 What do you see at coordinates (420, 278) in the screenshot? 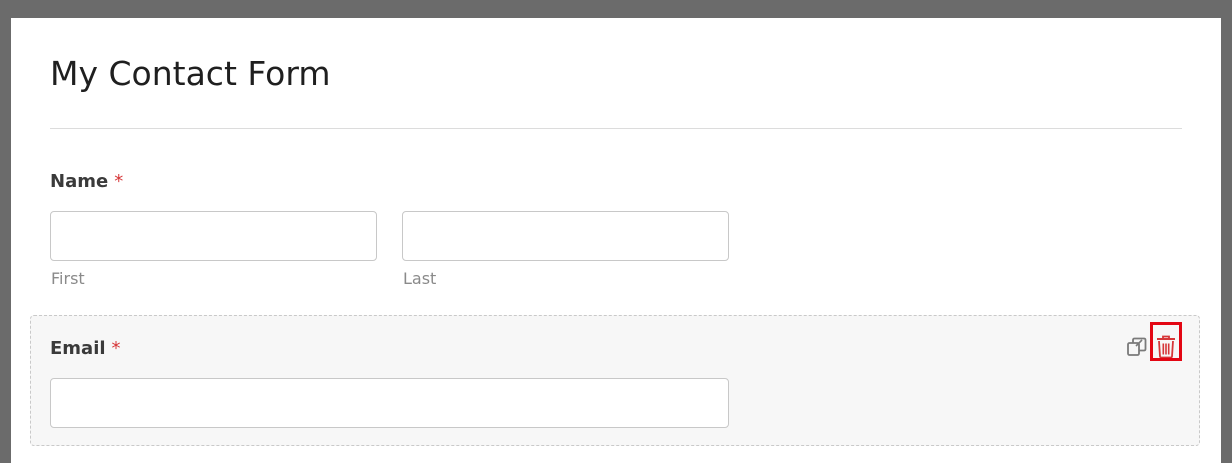
I see `last-name-sublabel: Last` at bounding box center [420, 278].